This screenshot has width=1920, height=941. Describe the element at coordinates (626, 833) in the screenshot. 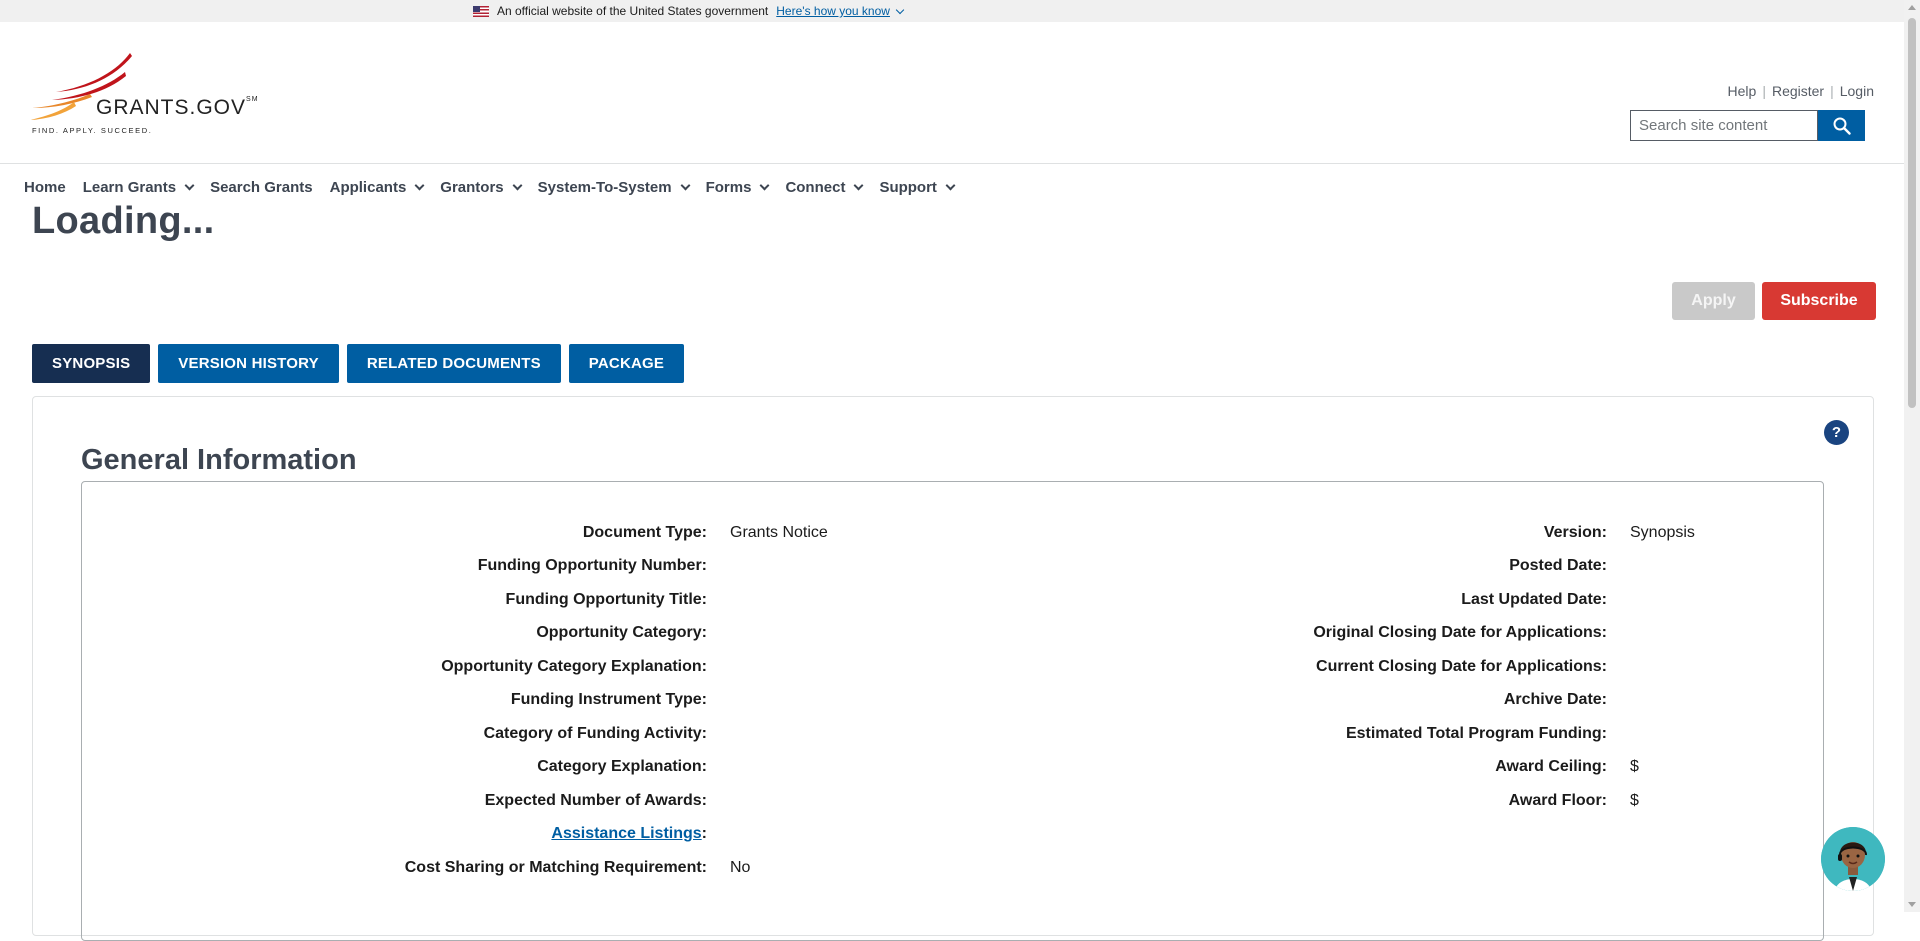

I see `assistance-listings-link: Assistance Listings` at that location.